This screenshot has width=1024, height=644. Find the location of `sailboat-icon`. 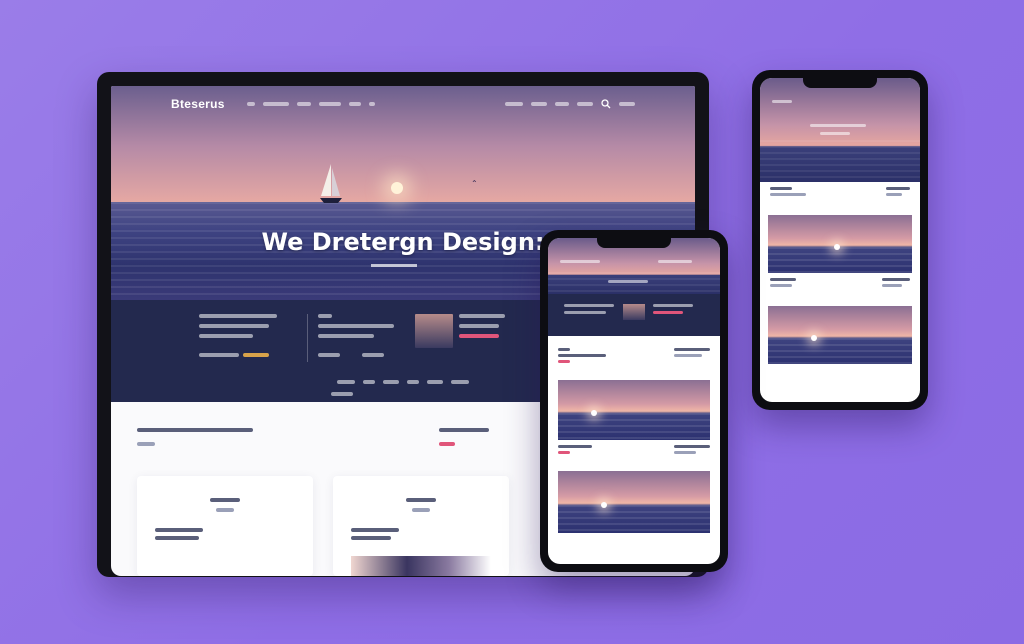

sailboat-icon is located at coordinates (331, 183).